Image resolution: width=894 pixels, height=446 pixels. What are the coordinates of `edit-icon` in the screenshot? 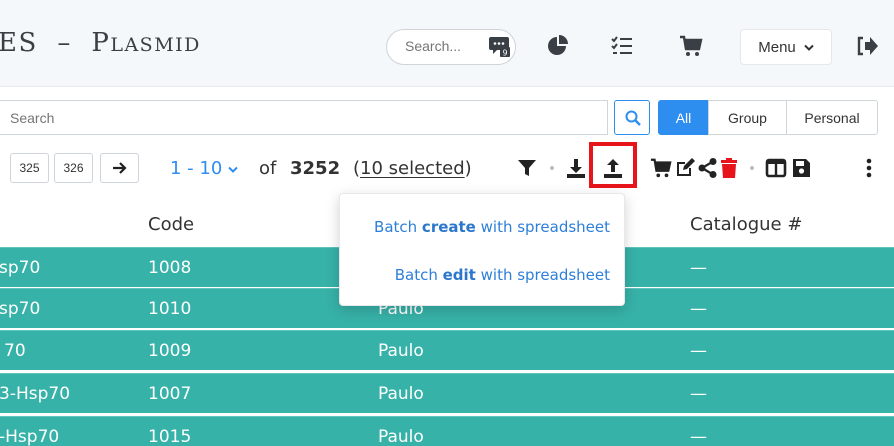 It's located at (685, 168).